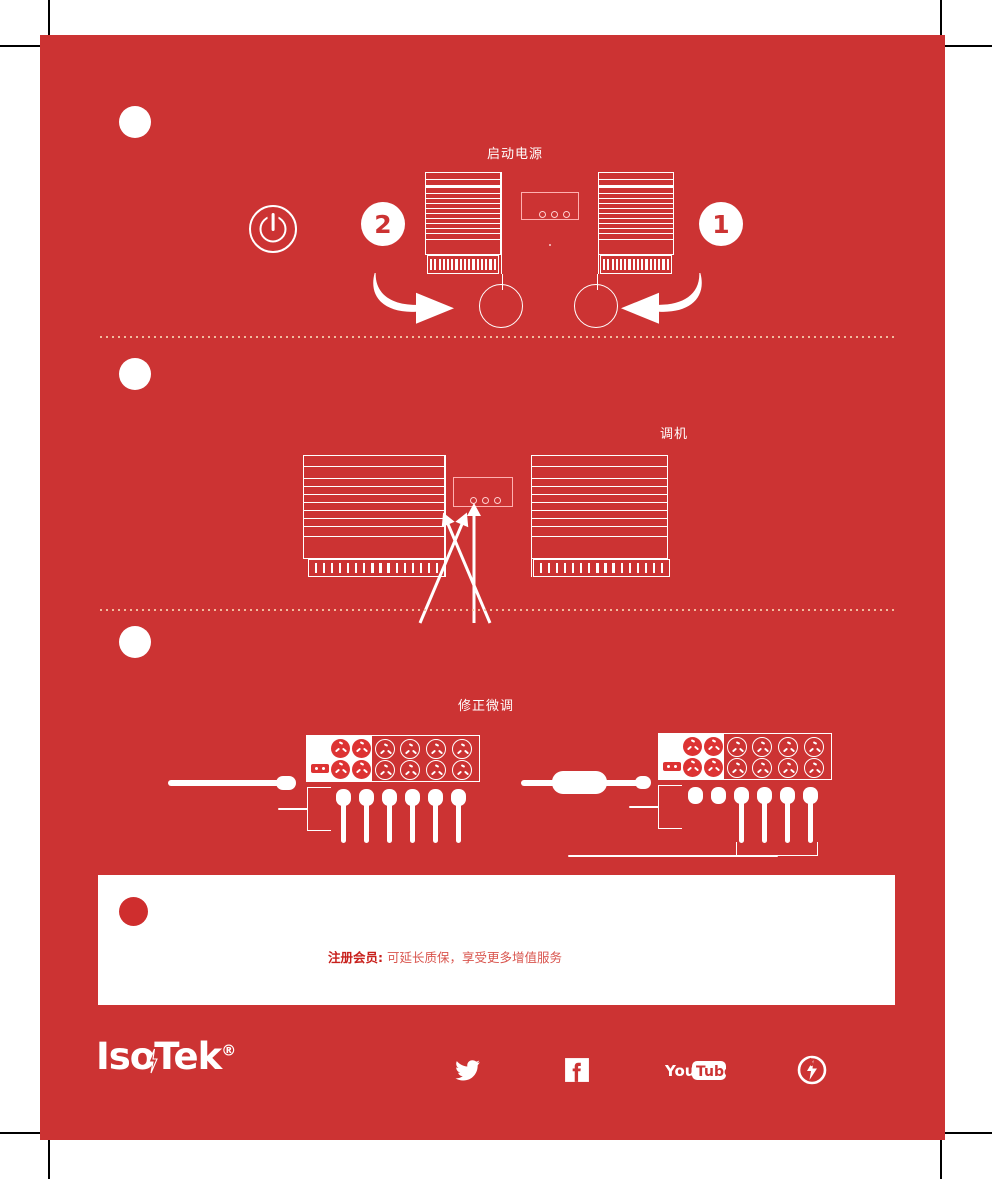 The height and width of the screenshot is (1179, 992). I want to click on plug-left-3-cord, so click(389, 823).